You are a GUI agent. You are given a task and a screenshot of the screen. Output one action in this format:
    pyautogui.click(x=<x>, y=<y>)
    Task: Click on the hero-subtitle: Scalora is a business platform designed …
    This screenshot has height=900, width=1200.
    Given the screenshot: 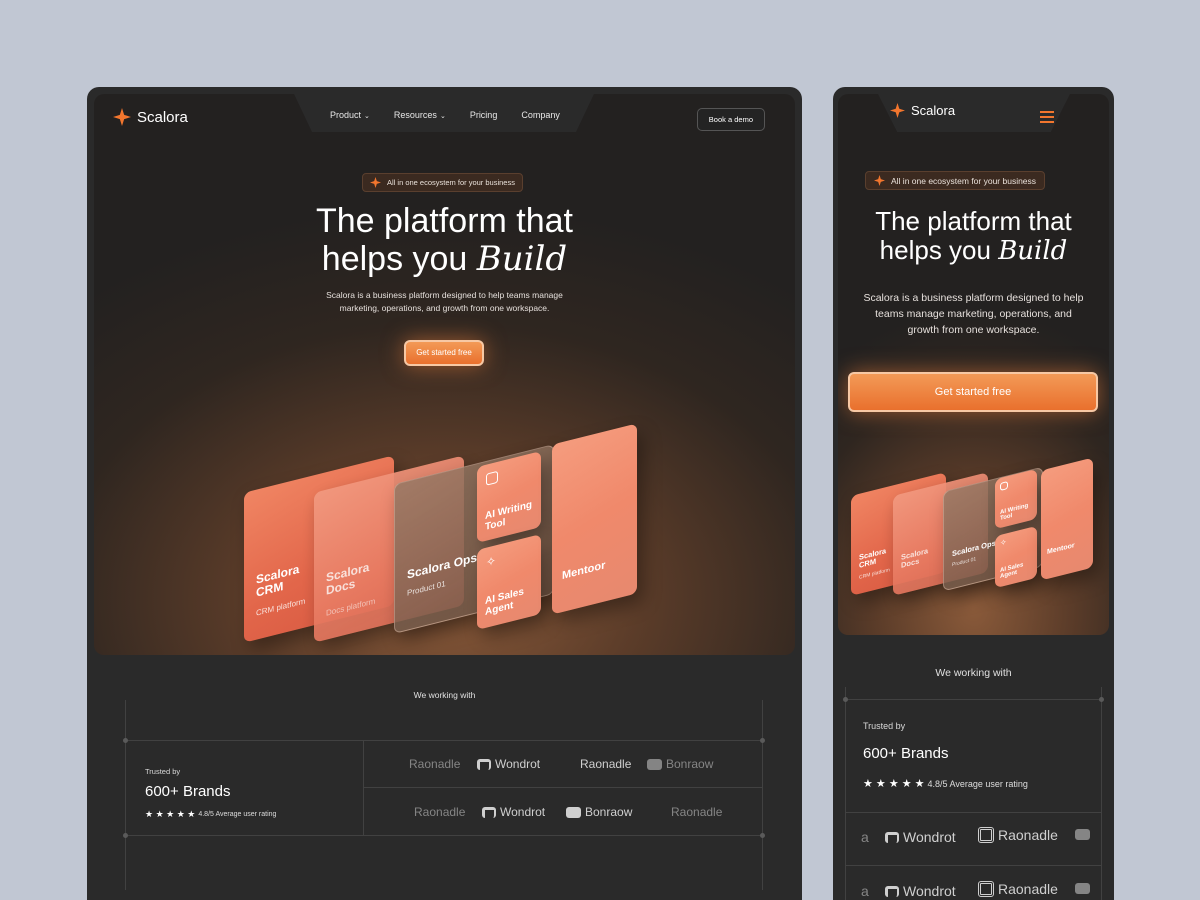 What is the action you would take?
    pyautogui.click(x=444, y=301)
    